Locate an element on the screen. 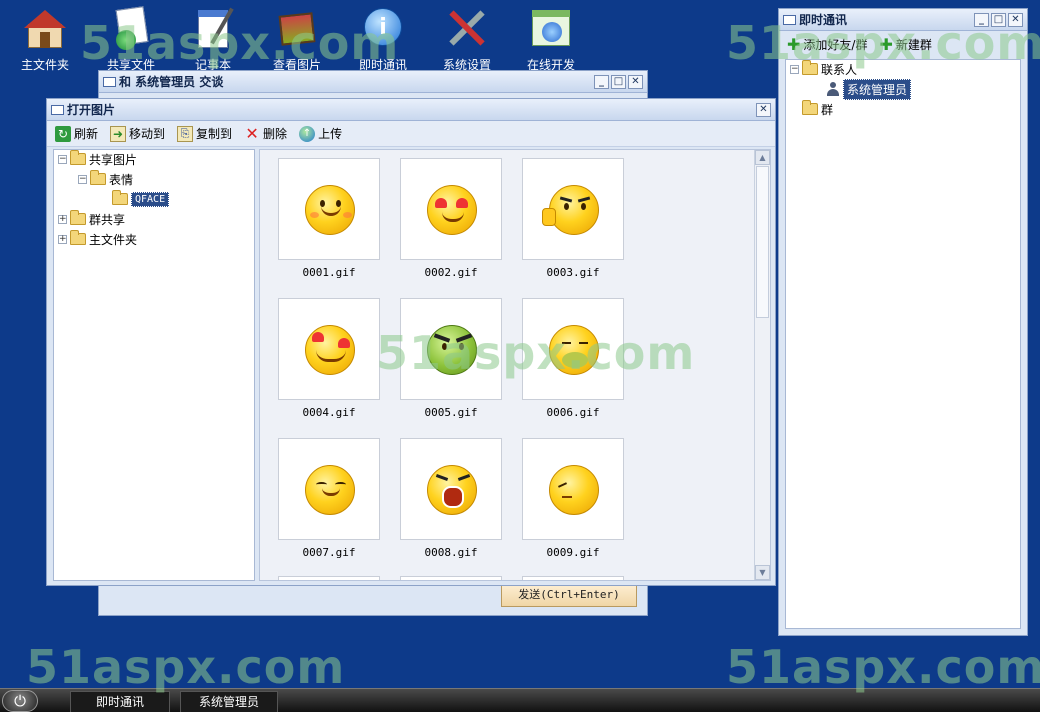 Image resolution: width=1040 pixels, height=712 pixels. copy-to-button: ⎘ 复制到 is located at coordinates (204, 133).